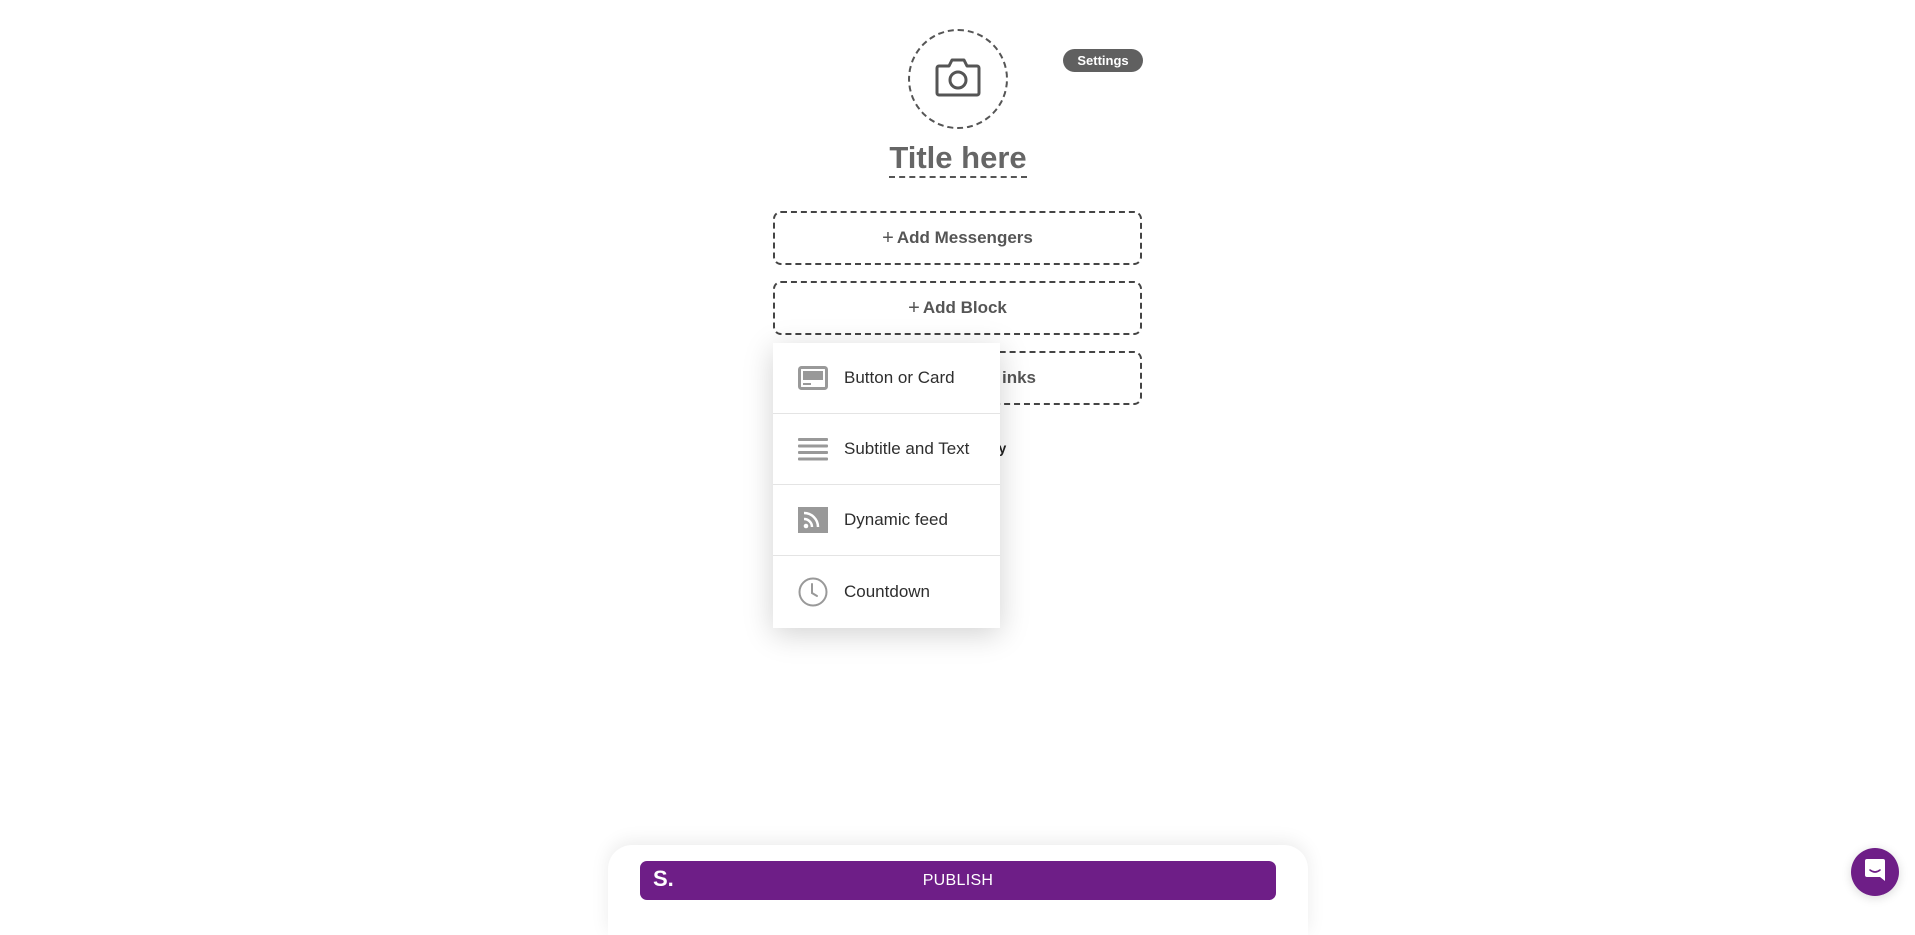 The height and width of the screenshot is (935, 1915). What do you see at coordinates (663, 878) in the screenshot?
I see `brand-logo: S.` at bounding box center [663, 878].